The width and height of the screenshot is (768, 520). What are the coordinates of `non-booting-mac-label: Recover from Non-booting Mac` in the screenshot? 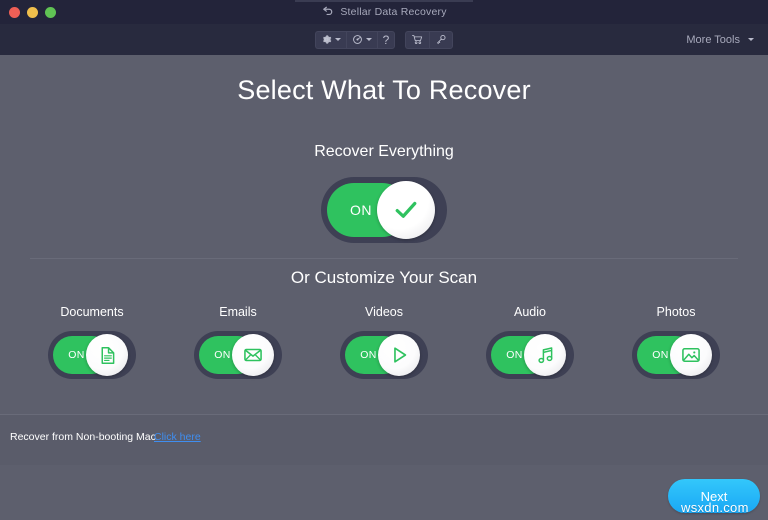 It's located at (83, 437).